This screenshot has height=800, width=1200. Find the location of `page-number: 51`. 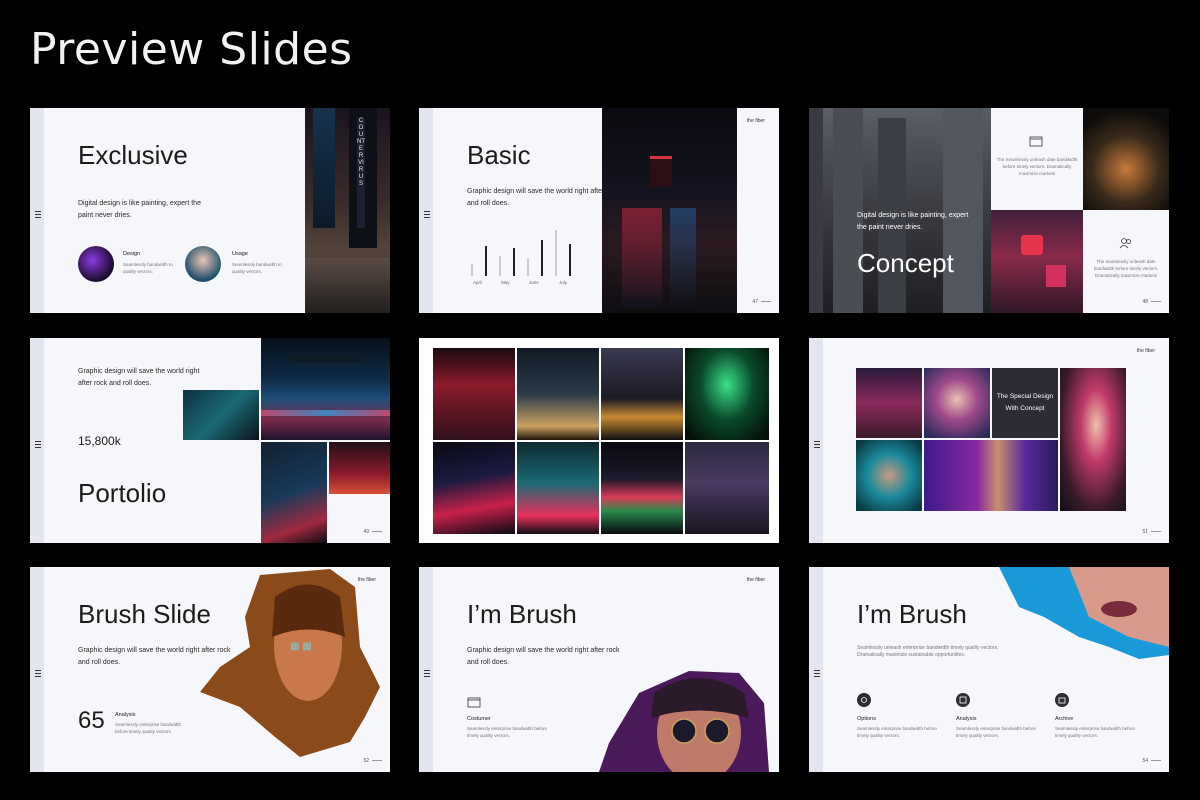

page-number: 51 is located at coordinates (1151, 532).